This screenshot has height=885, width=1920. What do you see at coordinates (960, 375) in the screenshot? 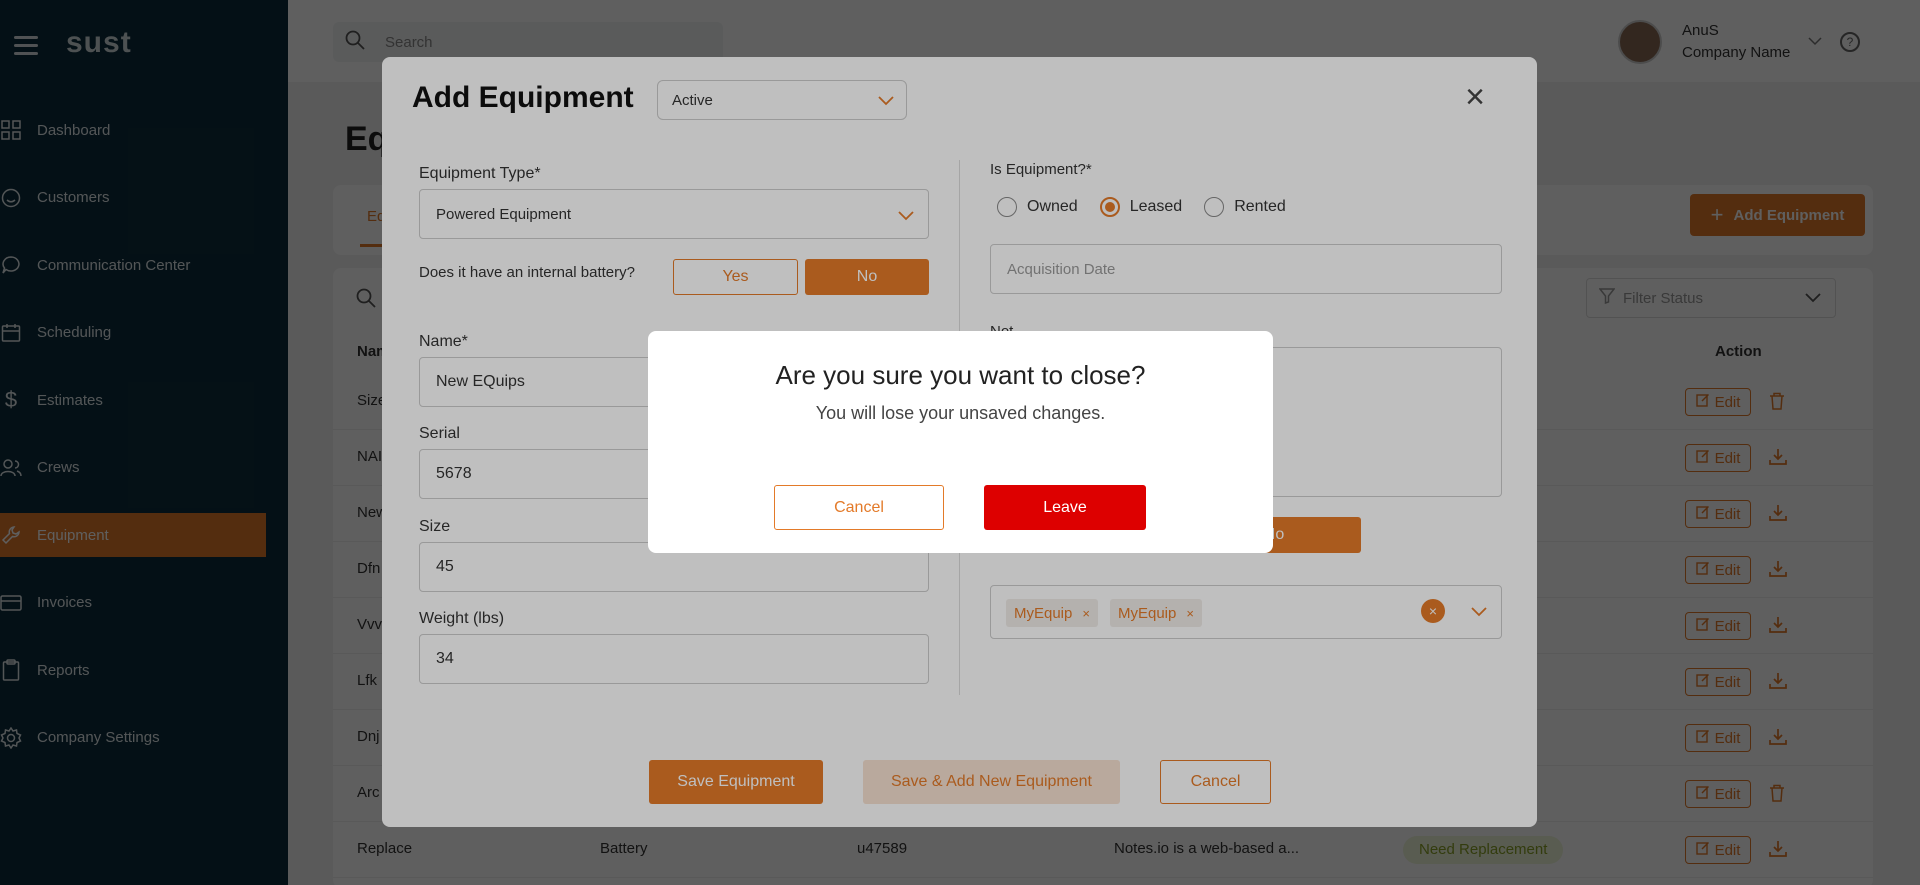
I see `confirm-title: Are you sure you want to close?` at bounding box center [960, 375].